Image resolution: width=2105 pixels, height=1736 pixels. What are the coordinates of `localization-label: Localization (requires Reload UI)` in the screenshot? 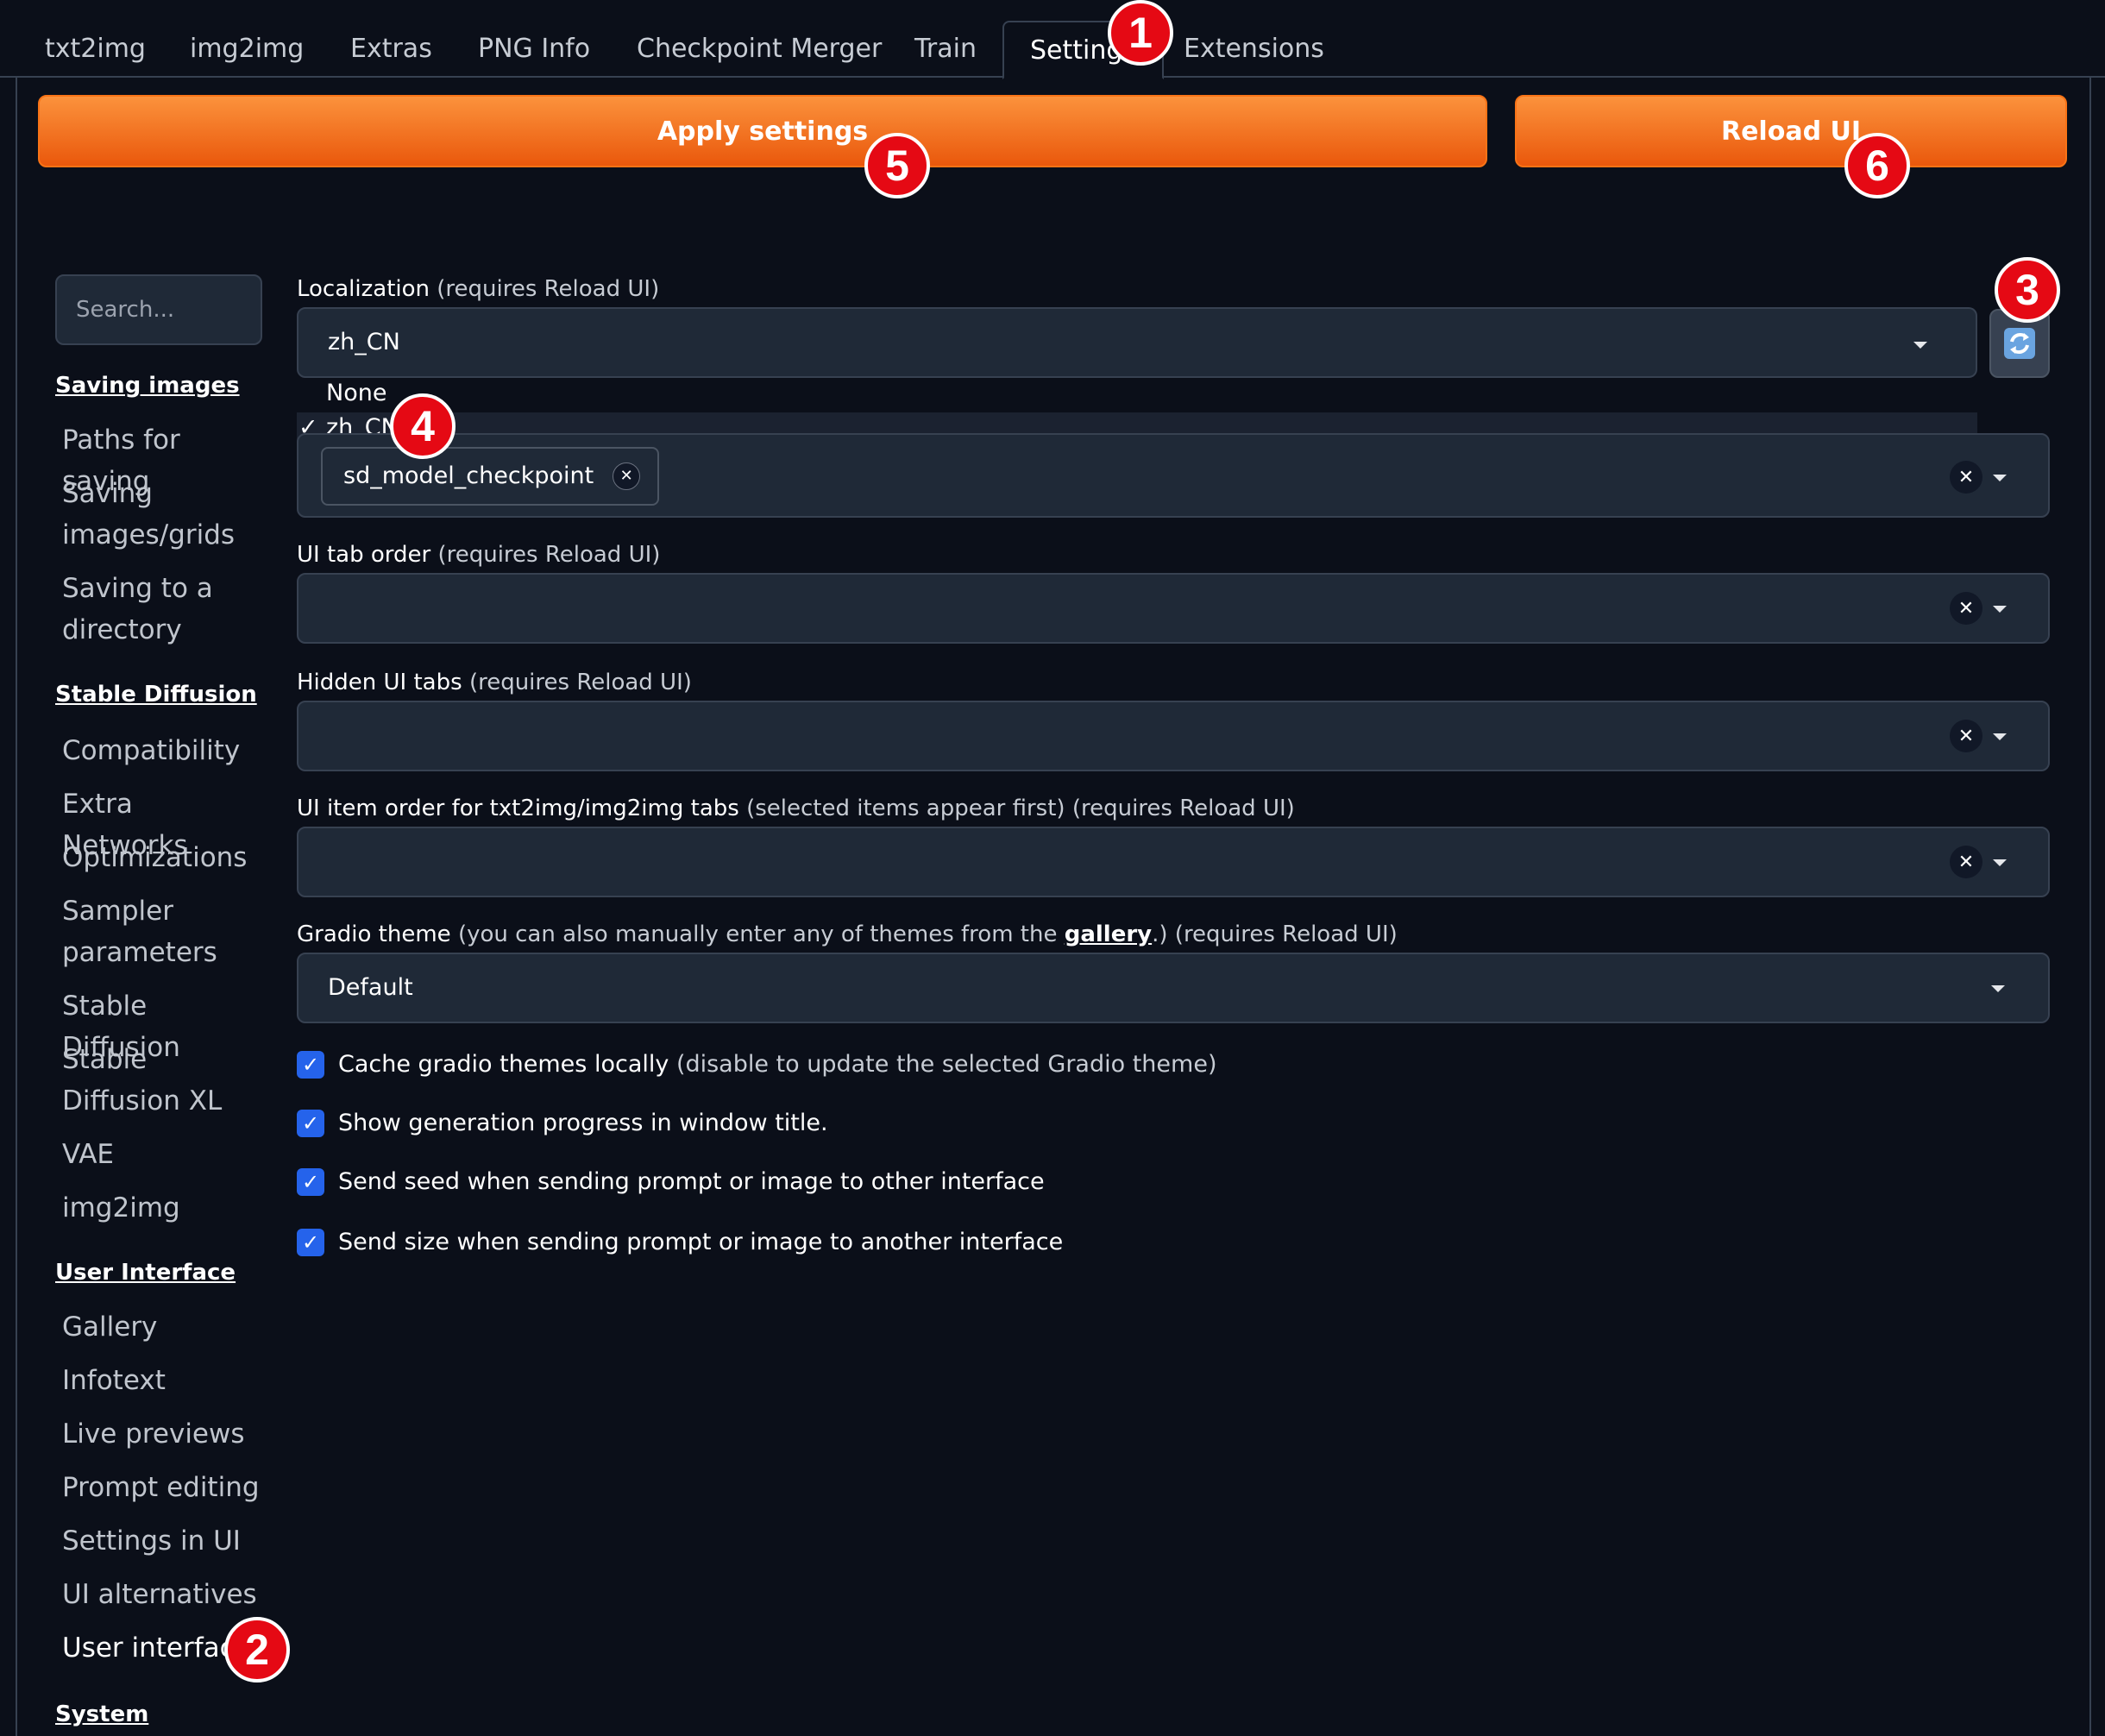 It's located at (478, 289).